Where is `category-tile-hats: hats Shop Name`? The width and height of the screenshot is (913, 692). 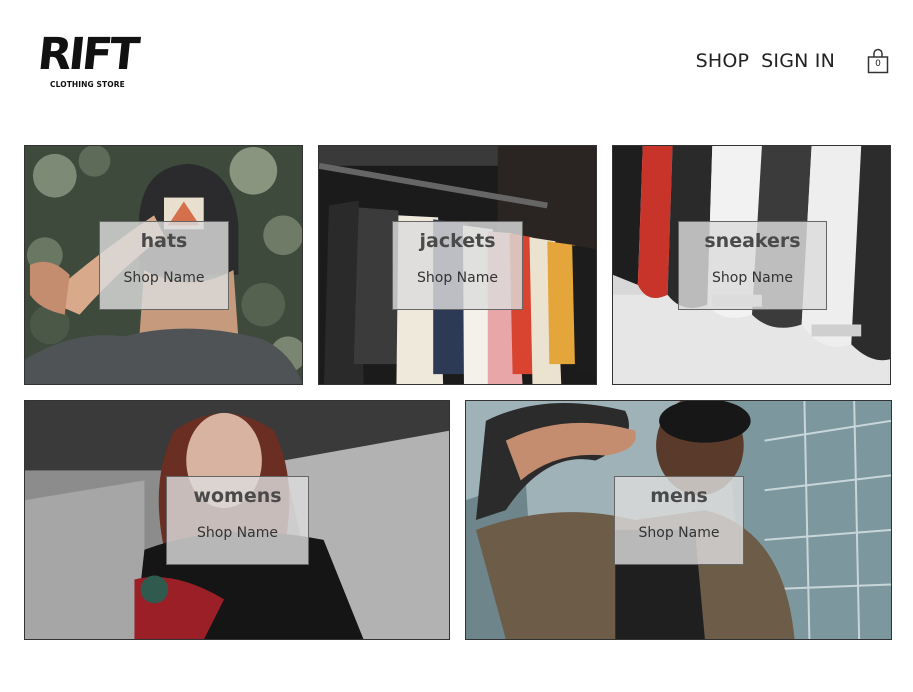
category-tile-hats: hats Shop Name is located at coordinates (163, 265).